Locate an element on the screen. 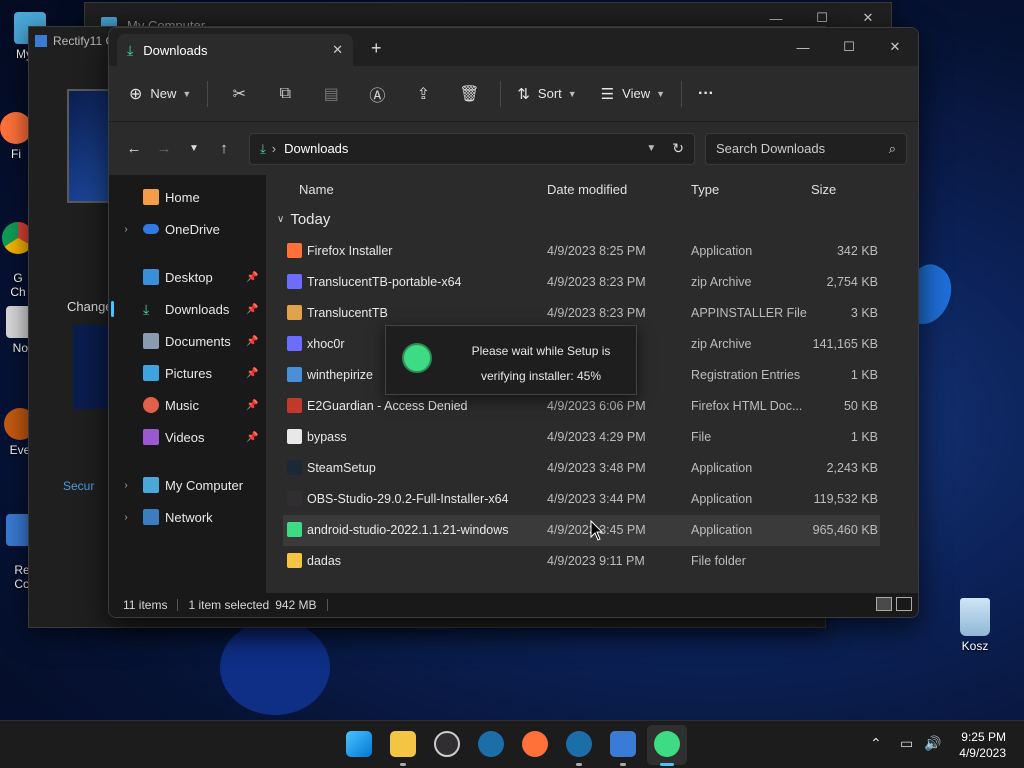  back-arrow-icon: ← is located at coordinates (134, 148).